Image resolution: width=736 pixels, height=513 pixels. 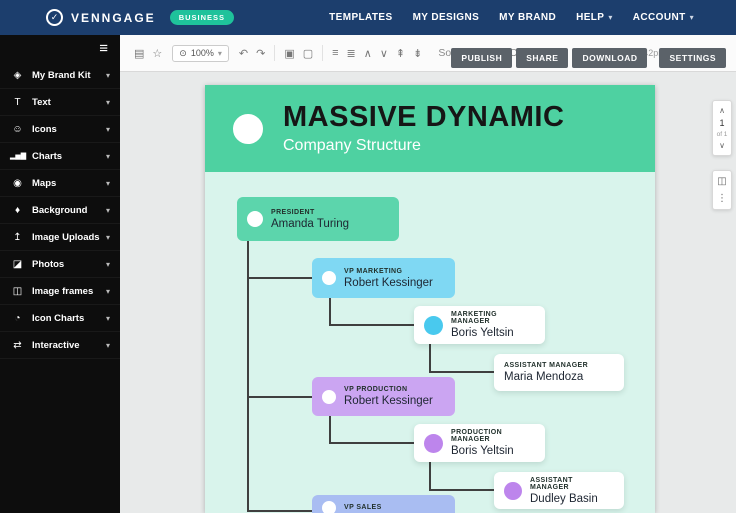 I want to click on zoom-control: ⊙ 100% ▾, so click(x=200, y=53).